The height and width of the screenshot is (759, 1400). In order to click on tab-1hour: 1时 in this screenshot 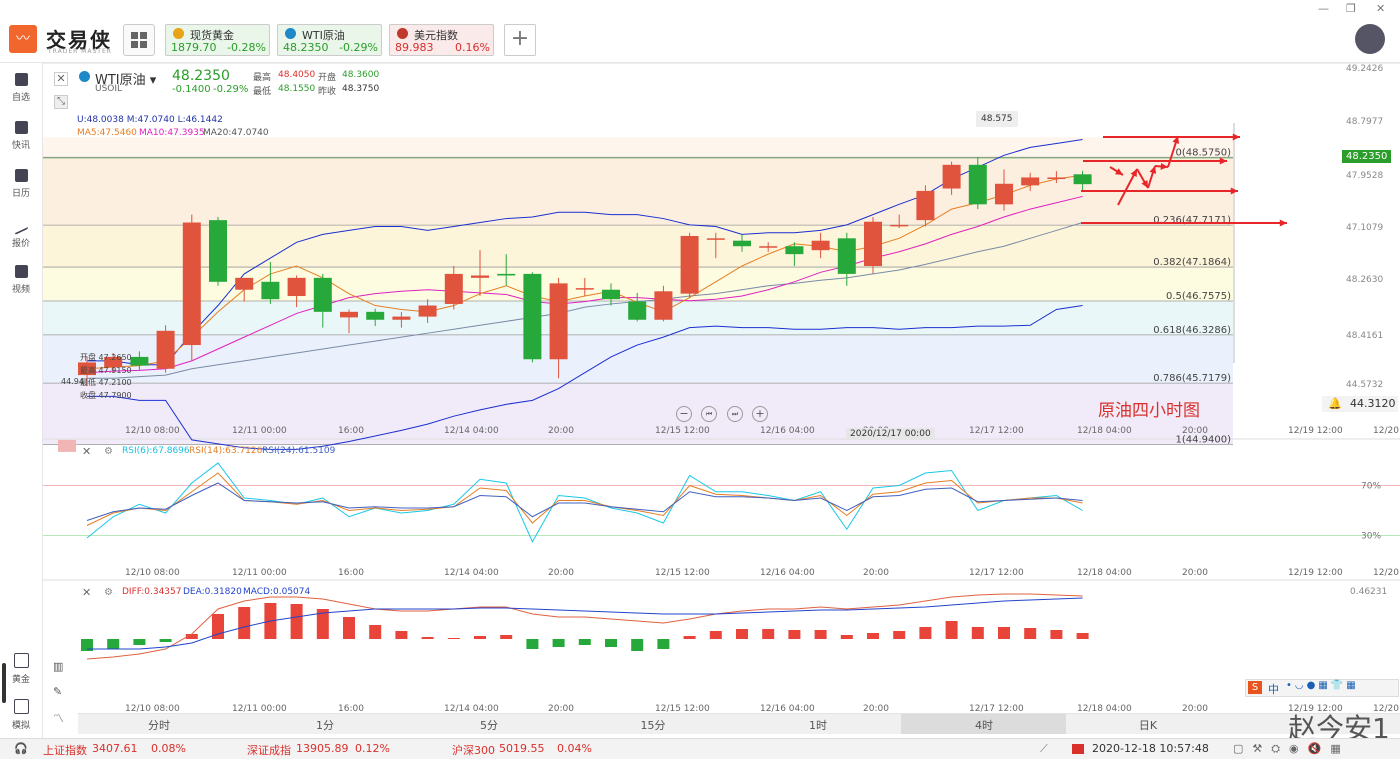, I will do `click(818, 725)`.